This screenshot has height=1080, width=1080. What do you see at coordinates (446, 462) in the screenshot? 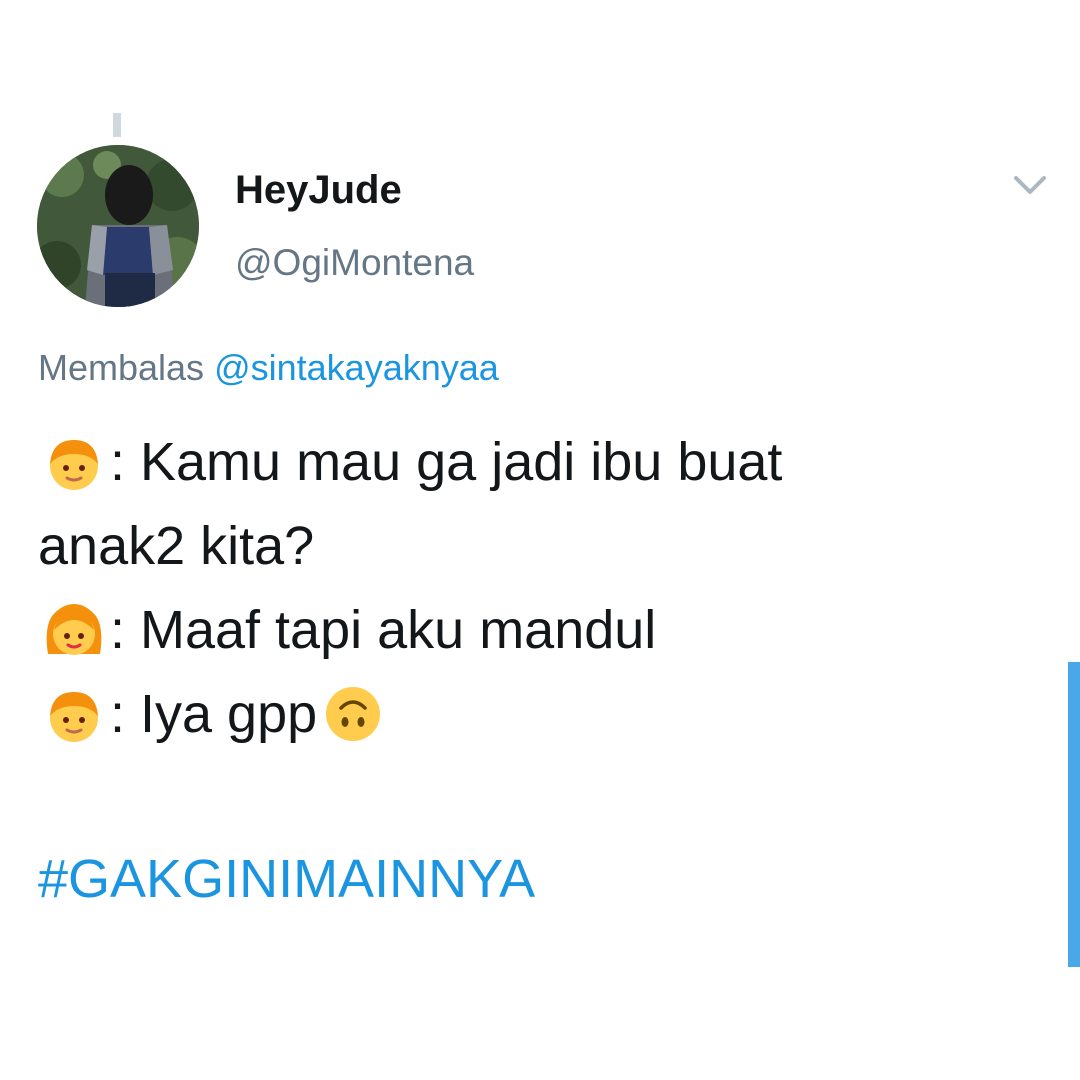
I see `tweet-line-text: : Kamu mau ga jadi ibu buat` at bounding box center [446, 462].